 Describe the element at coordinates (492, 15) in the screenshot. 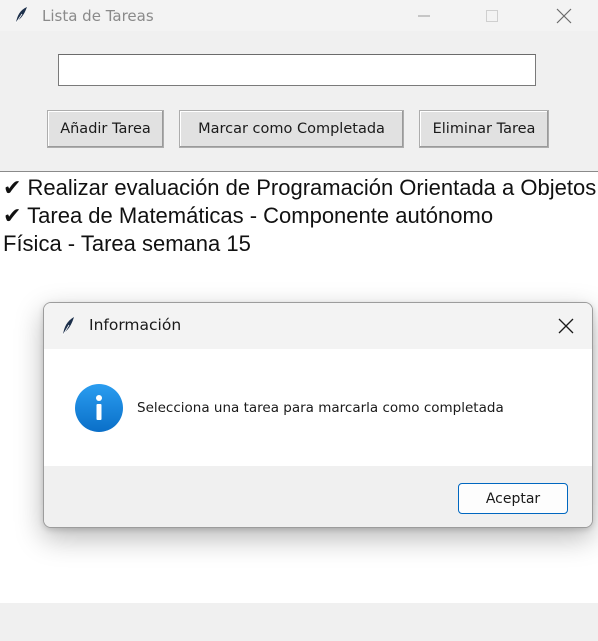

I see `maximize-button` at that location.